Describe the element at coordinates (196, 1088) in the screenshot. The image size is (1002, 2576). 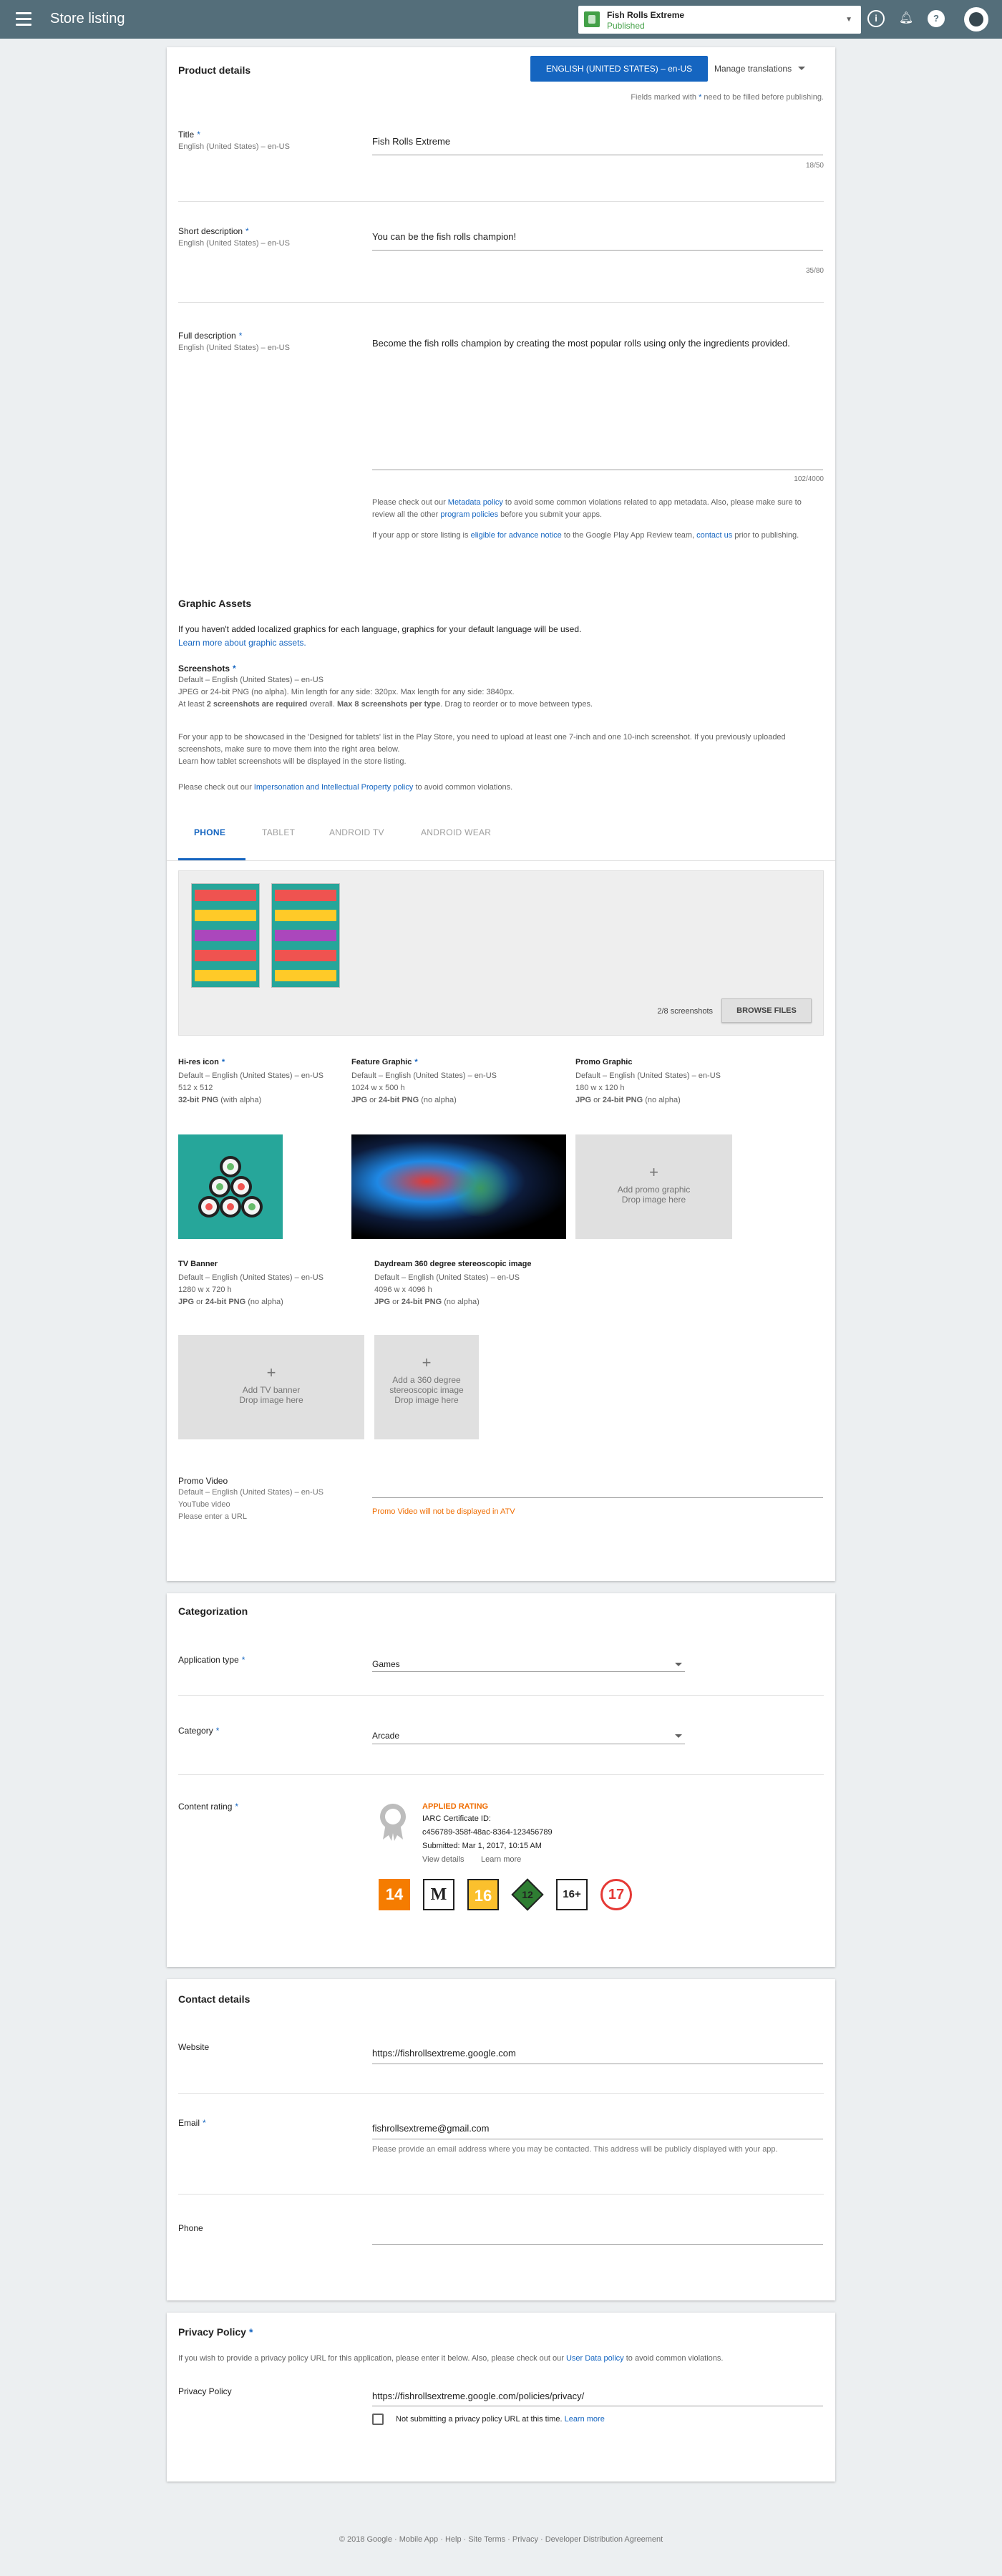
I see `hires-size: 512 x 512` at that location.